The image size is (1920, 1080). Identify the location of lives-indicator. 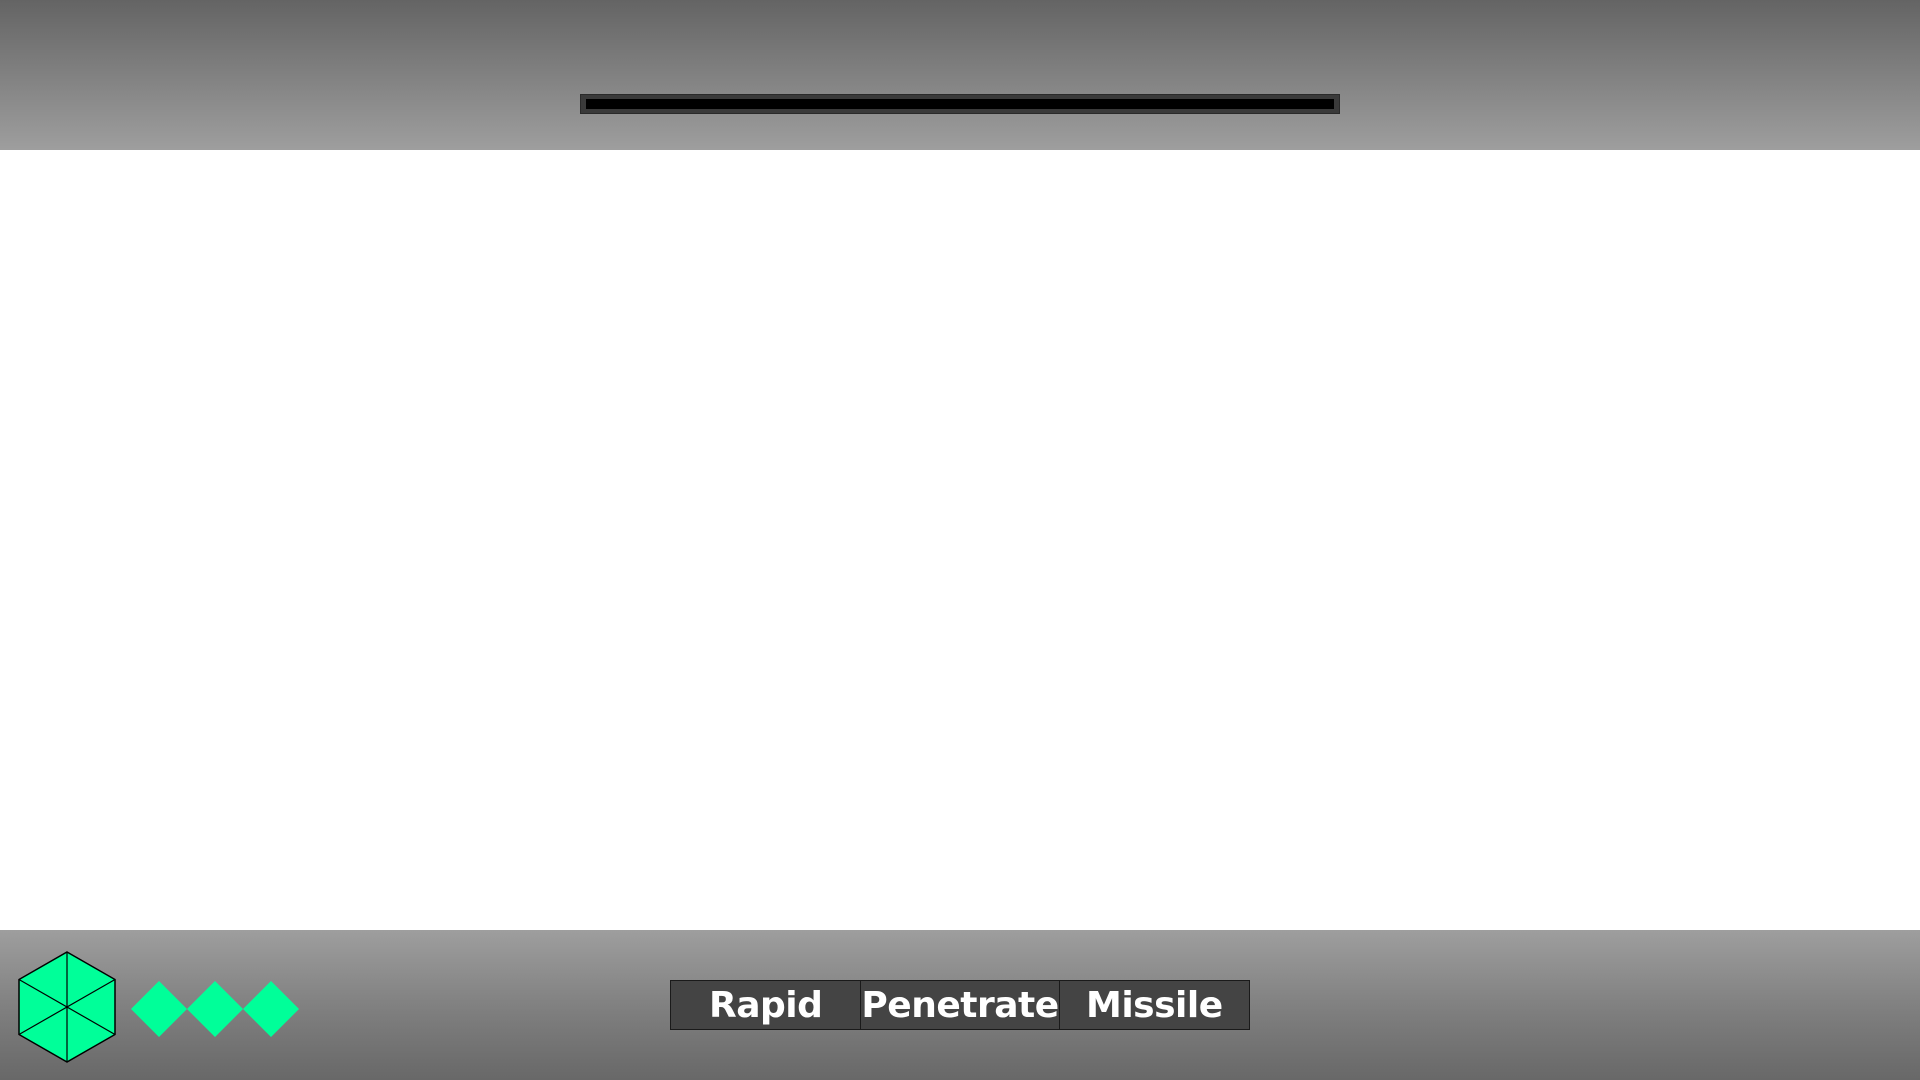
(216, 1009).